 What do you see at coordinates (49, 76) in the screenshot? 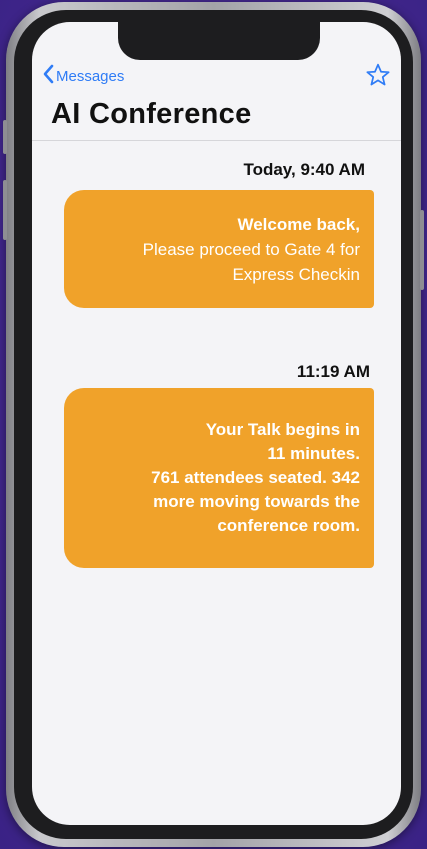
I see `chevron-left-icon` at bounding box center [49, 76].